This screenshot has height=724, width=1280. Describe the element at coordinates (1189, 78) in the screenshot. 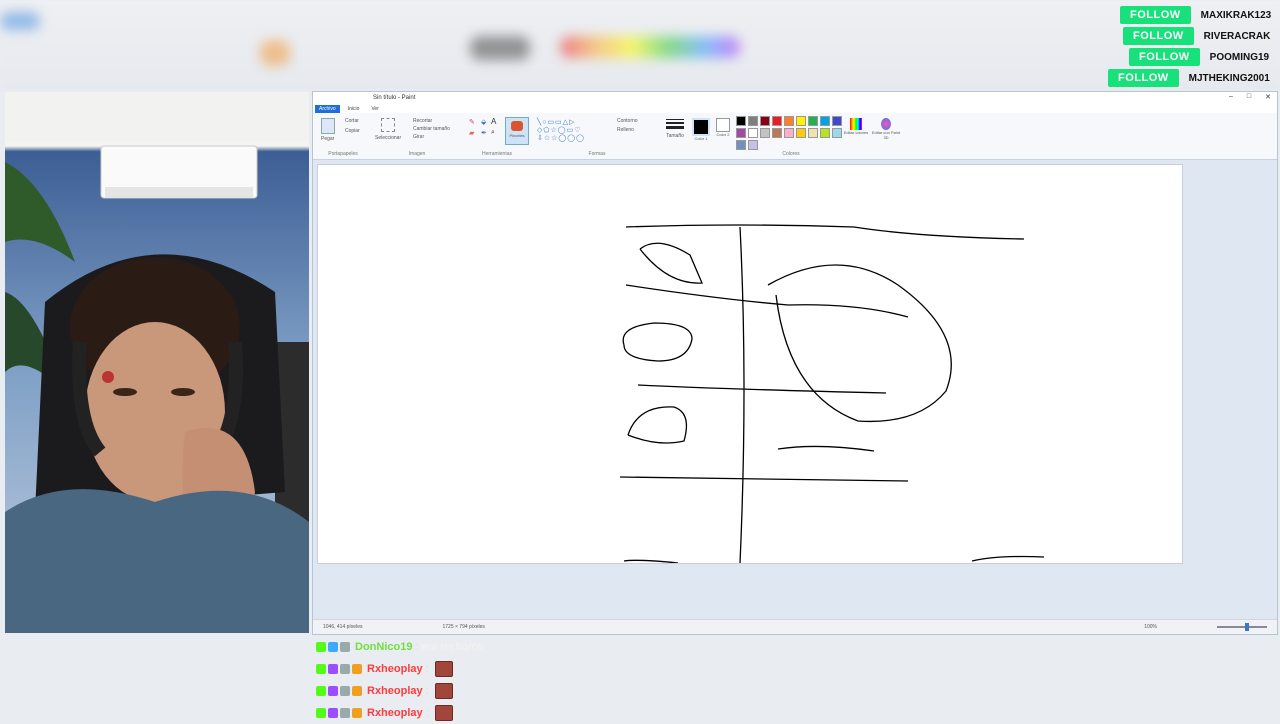

I see `follow-alert: FOLLOW MJTHEKING2001` at that location.